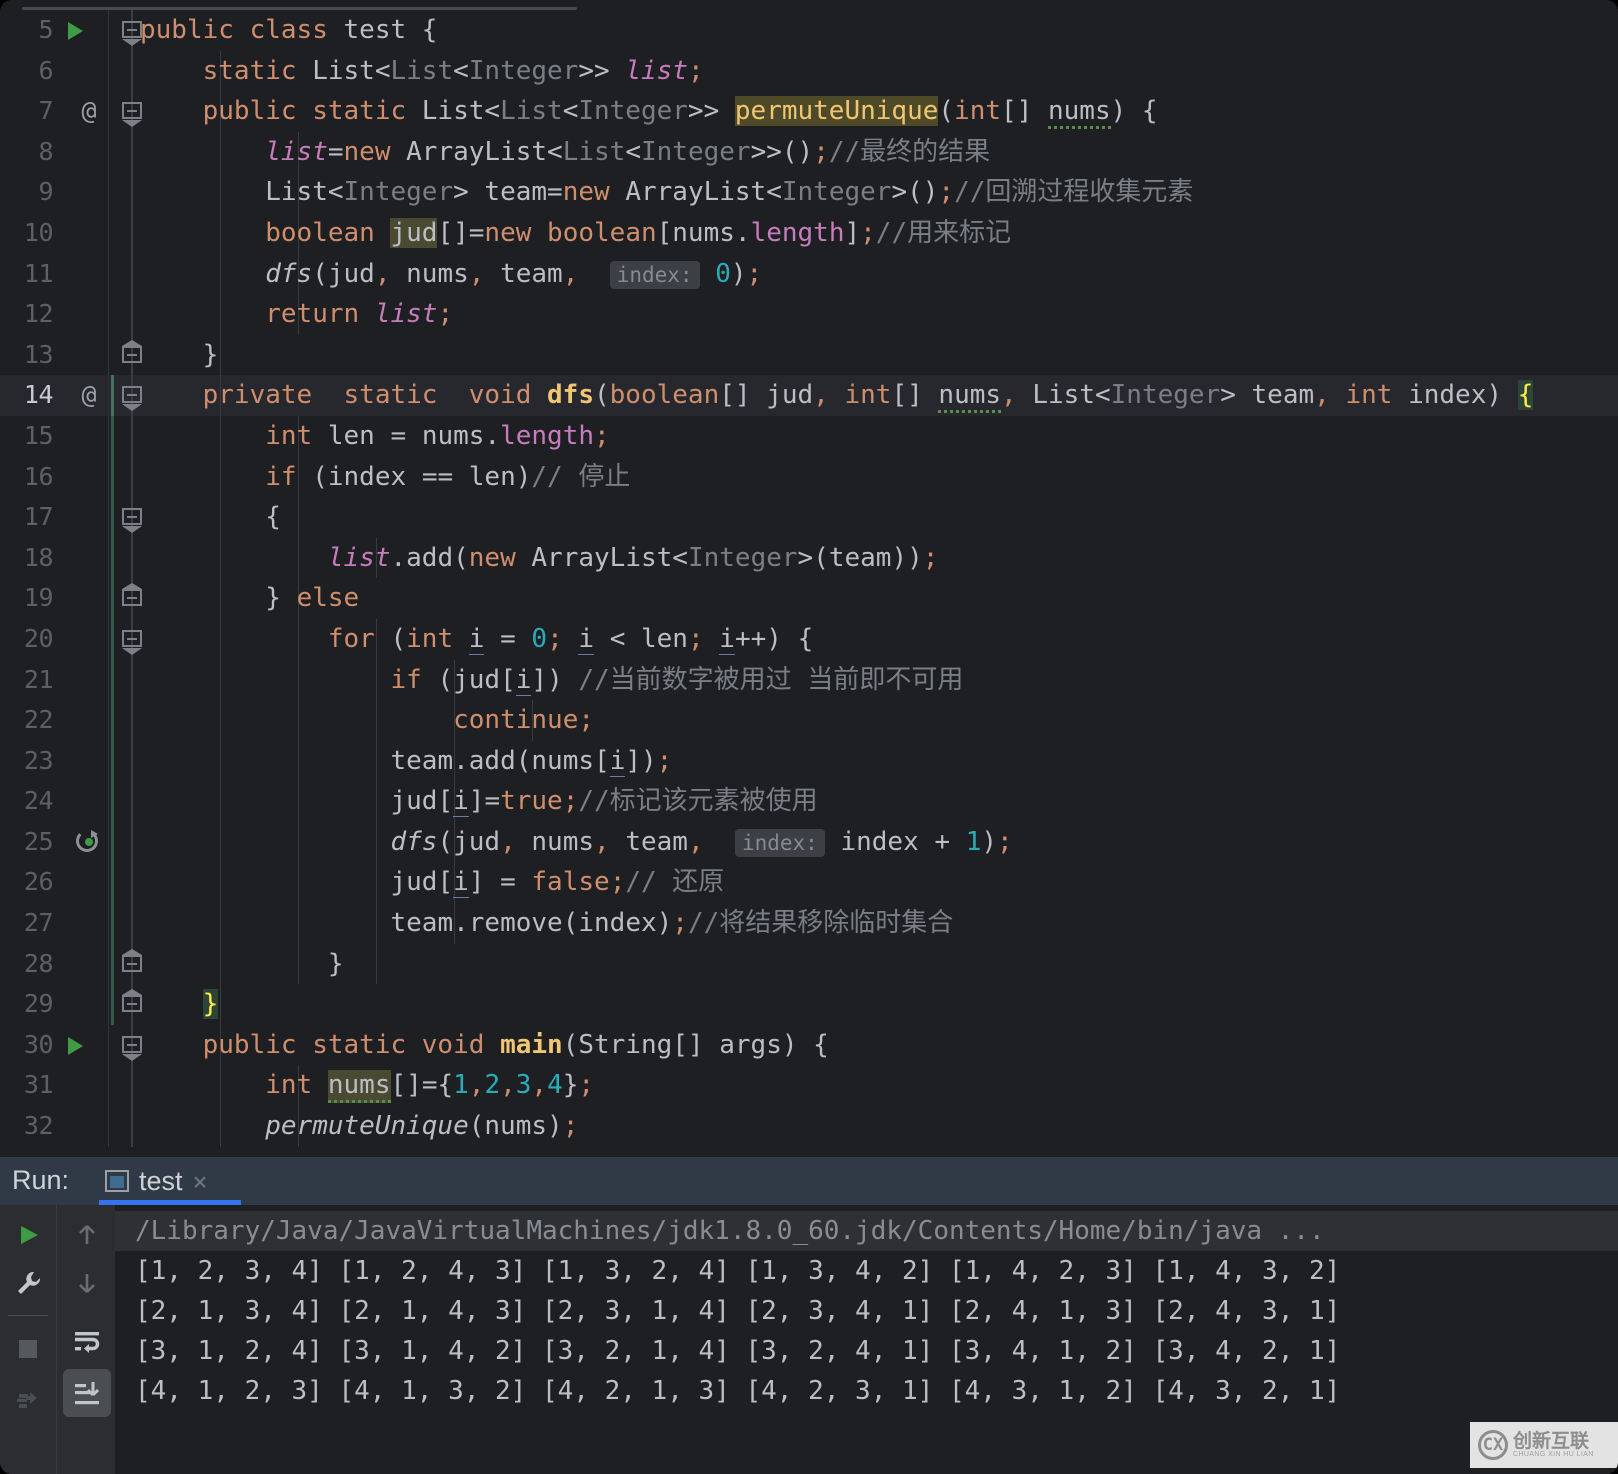 This screenshot has width=1618, height=1474. Describe the element at coordinates (879, 274) in the screenshot. I see `code-text: dfs(jud, nums, team, index: 0);` at that location.